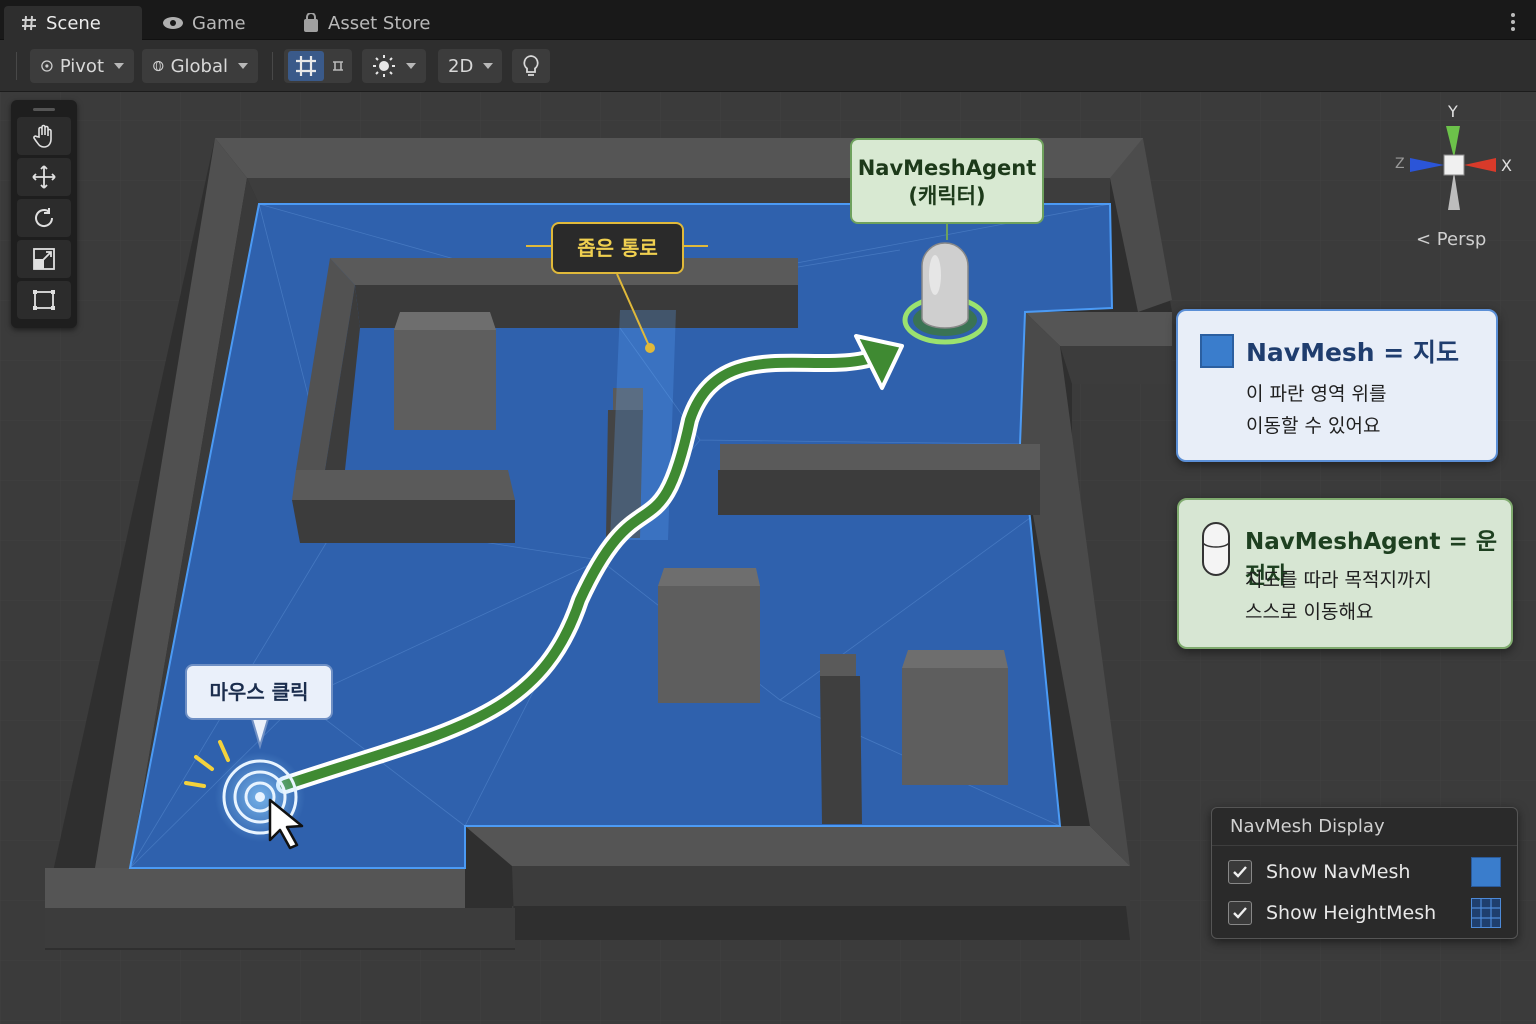  I want to click on navmesh-info-card: NavMesh = 지도 이 파란 영역 위를 이동할 수 있어요, so click(1337, 385).